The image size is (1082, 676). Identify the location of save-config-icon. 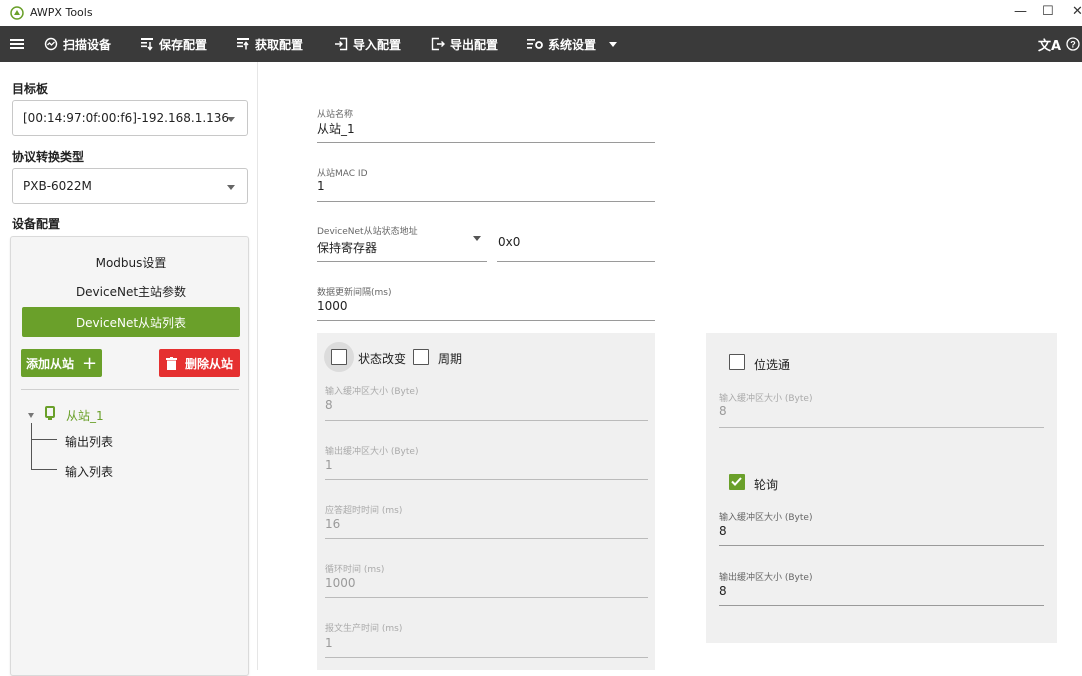
(147, 44).